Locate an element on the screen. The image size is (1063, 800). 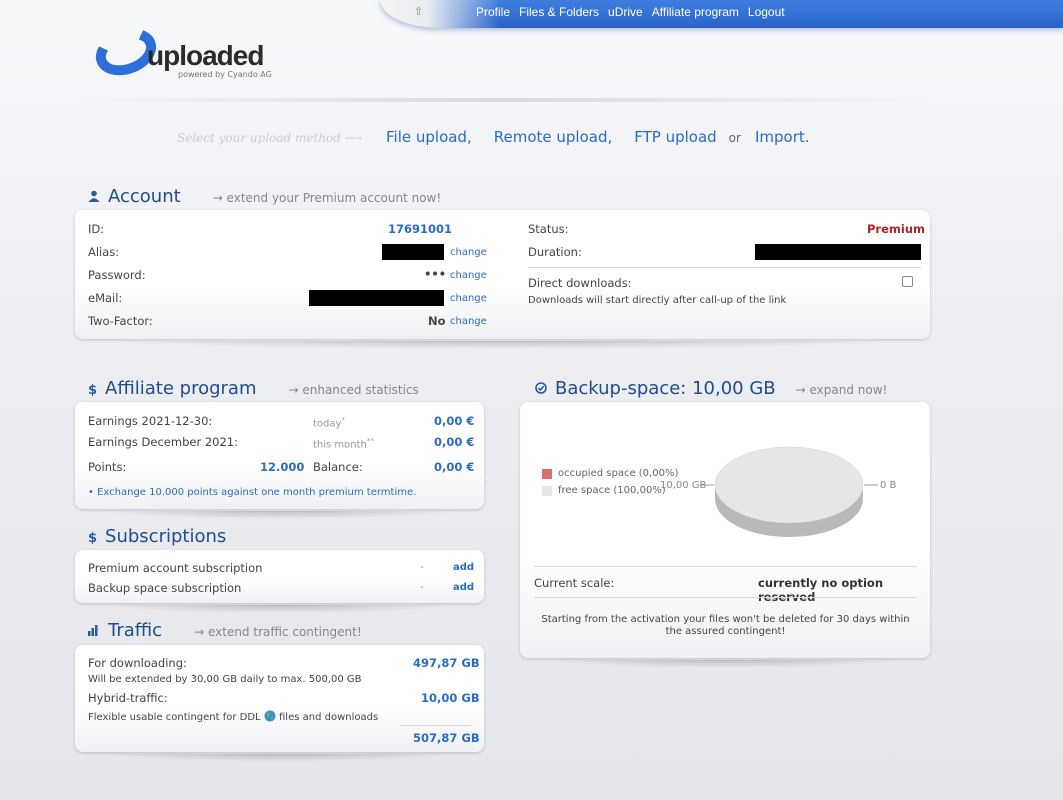
globe-icon is located at coordinates (270, 716).